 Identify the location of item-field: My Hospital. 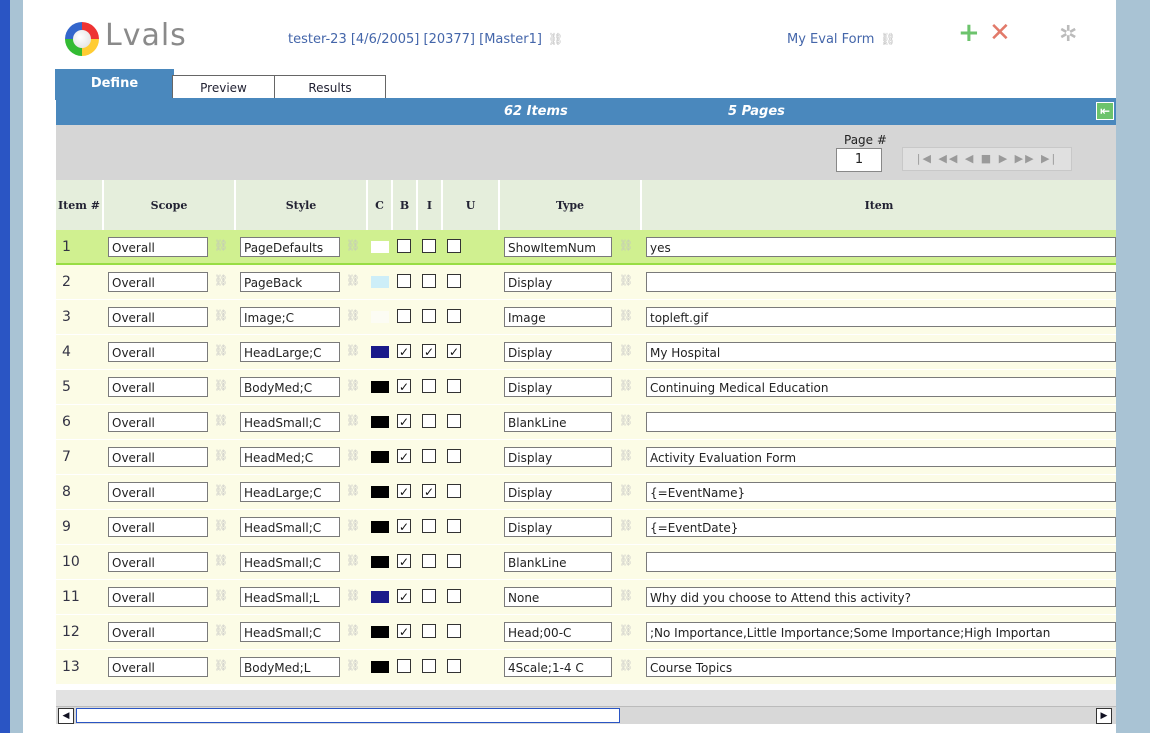
(881, 352).